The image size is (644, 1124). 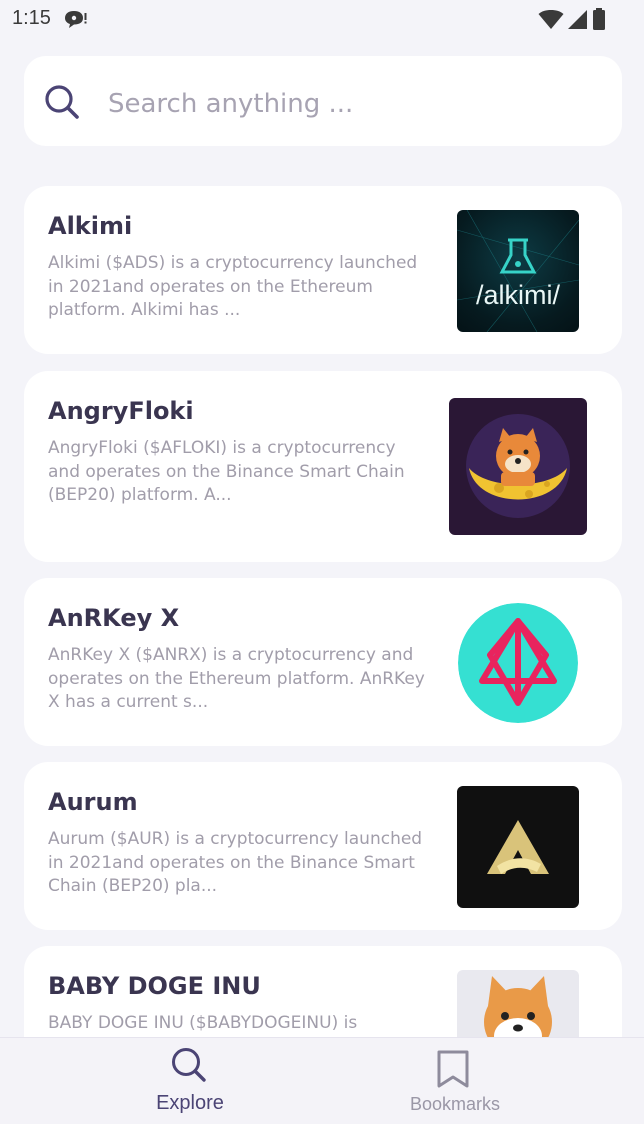 What do you see at coordinates (154, 986) in the screenshot?
I see `card-title: BABY DOGE INU` at bounding box center [154, 986].